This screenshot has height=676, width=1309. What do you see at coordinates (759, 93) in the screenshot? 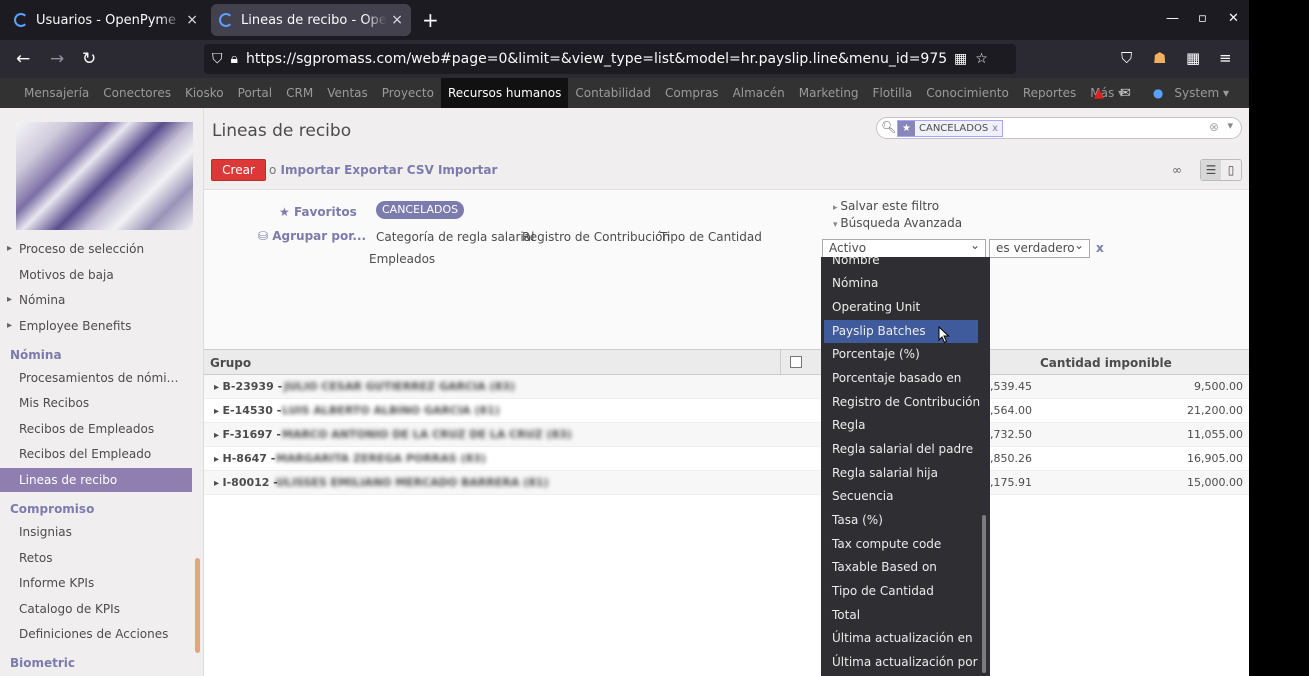
I see `menu-almacen: Almacén` at bounding box center [759, 93].